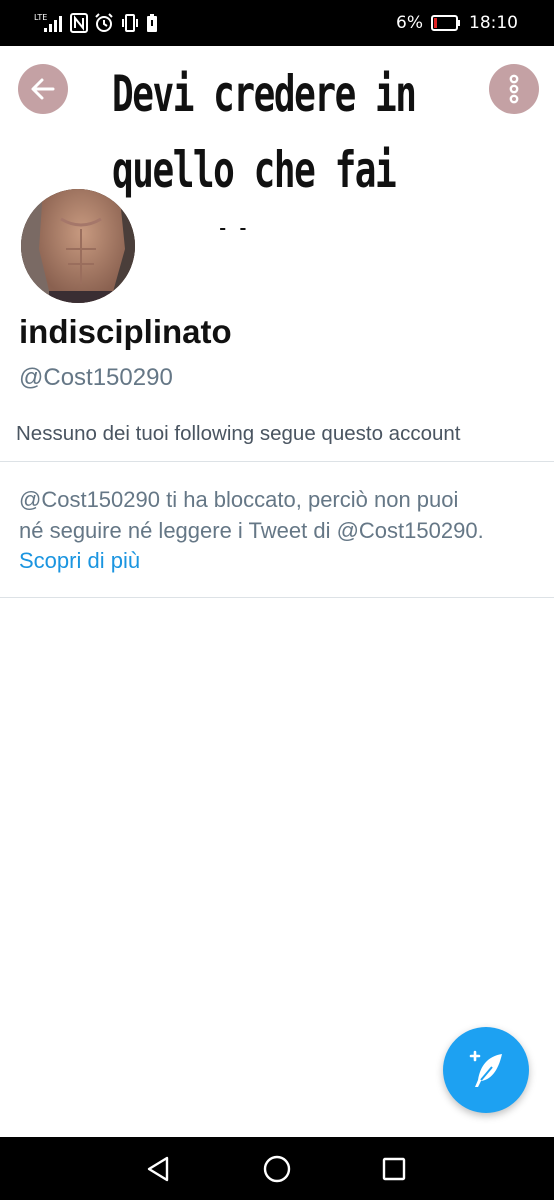  I want to click on avatar, so click(78, 246).